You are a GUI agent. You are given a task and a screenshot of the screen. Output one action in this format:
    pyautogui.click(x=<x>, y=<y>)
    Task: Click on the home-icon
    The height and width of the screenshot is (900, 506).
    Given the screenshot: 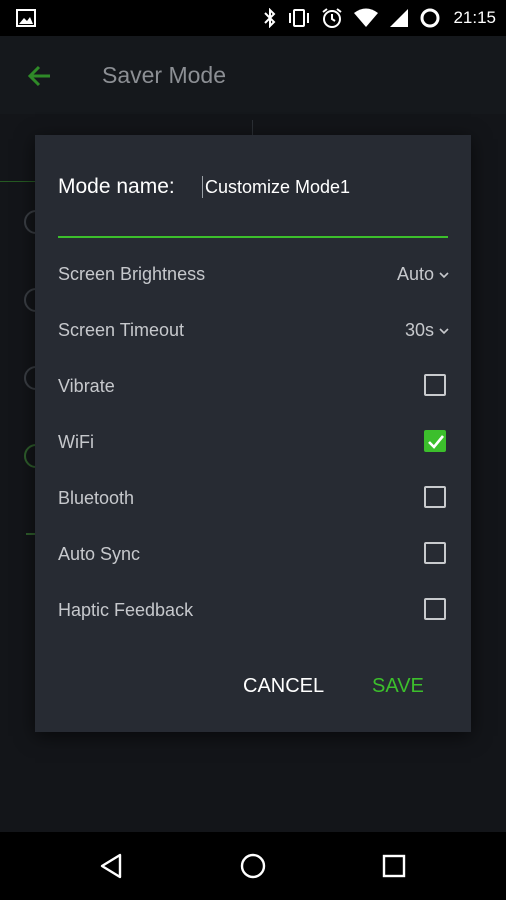 What is the action you would take?
    pyautogui.click(x=253, y=866)
    